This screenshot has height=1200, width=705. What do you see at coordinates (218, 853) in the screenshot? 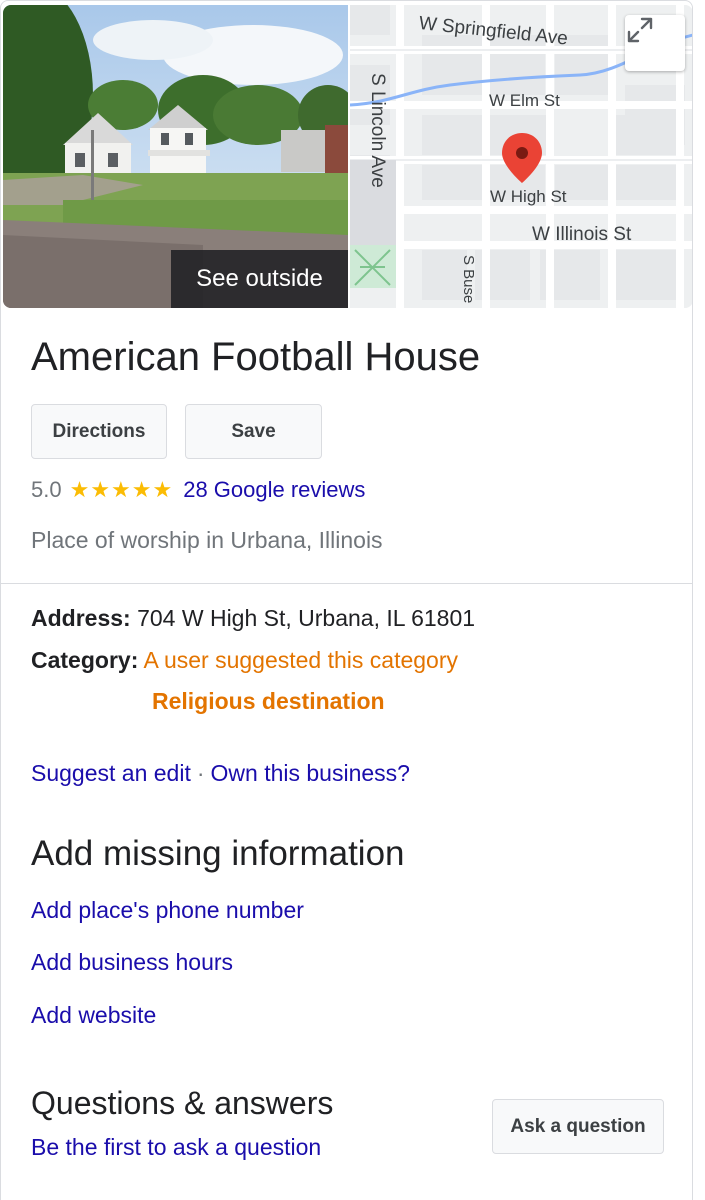
I see `missing-info-title: Add missing information` at bounding box center [218, 853].